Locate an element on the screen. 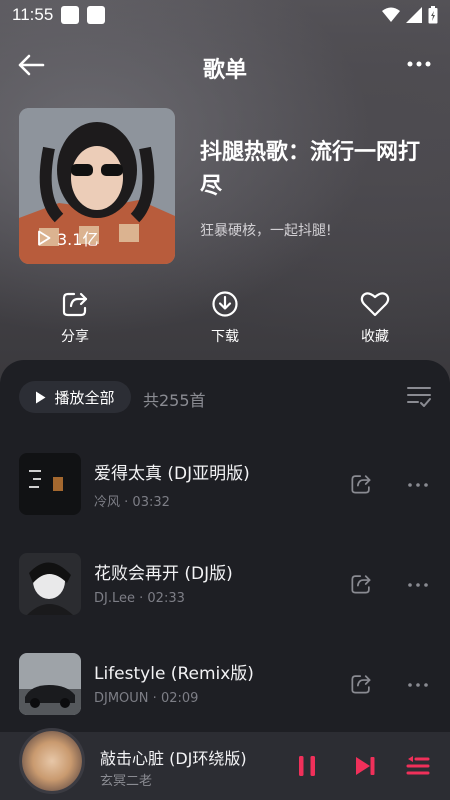 The width and height of the screenshot is (450, 800). song-row: Lifestyle (Remix版) DJMOUN · 02:09 is located at coordinates (225, 685).